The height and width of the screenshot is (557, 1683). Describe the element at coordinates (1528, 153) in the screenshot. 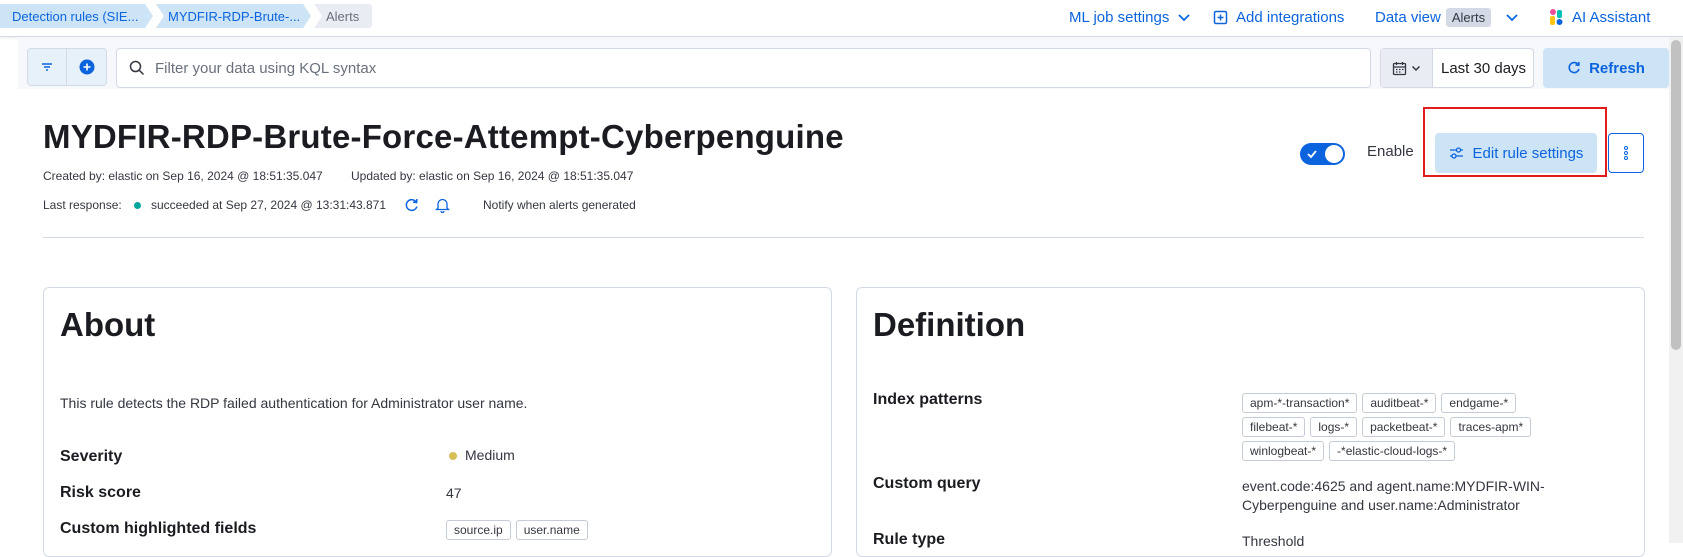

I see `edit-rule-settings-label: Edit rule settings` at that location.